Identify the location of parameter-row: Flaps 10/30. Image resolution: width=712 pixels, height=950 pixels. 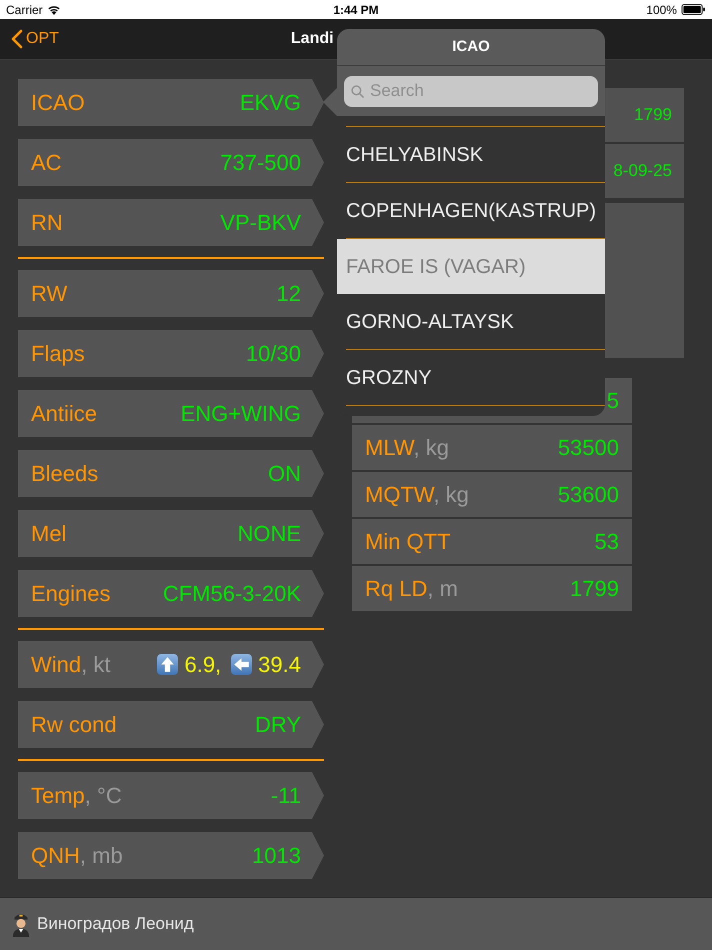
(171, 353).